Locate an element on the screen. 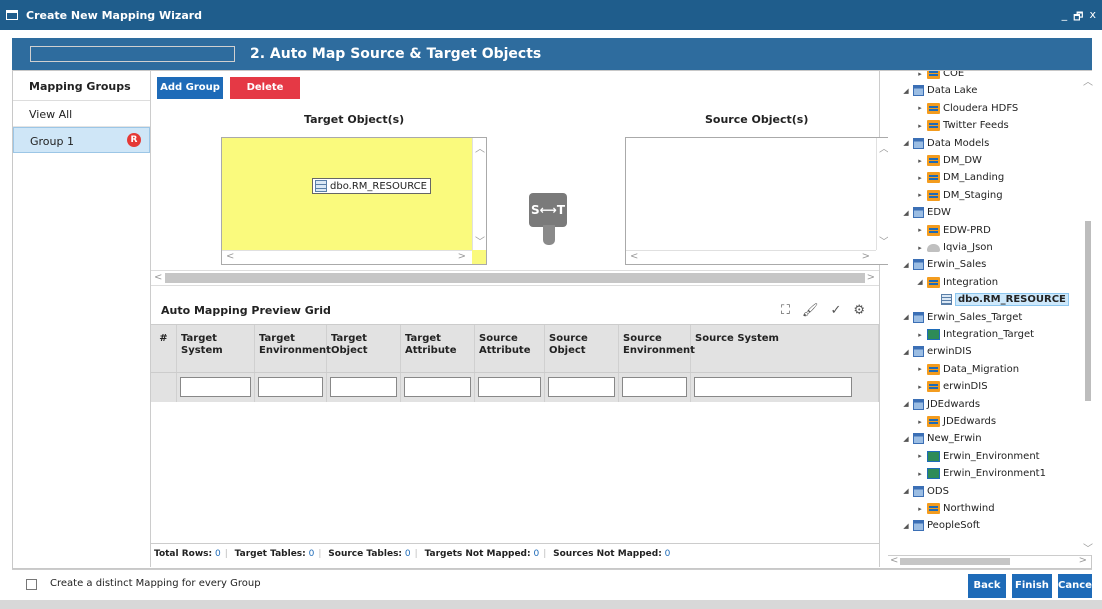 The height and width of the screenshot is (609, 1102). column-header: # is located at coordinates (164, 348).